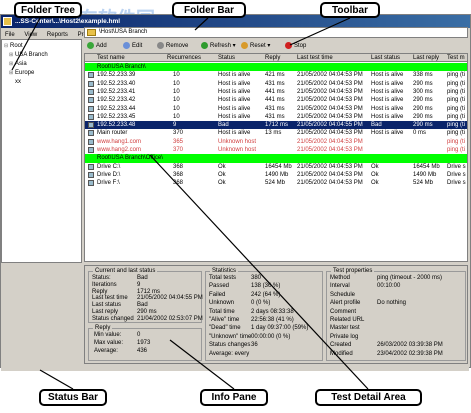 The image size is (471, 413). What do you see at coordinates (26, 44) in the screenshot?
I see `arrow-folder-tree` at bounding box center [26, 44].